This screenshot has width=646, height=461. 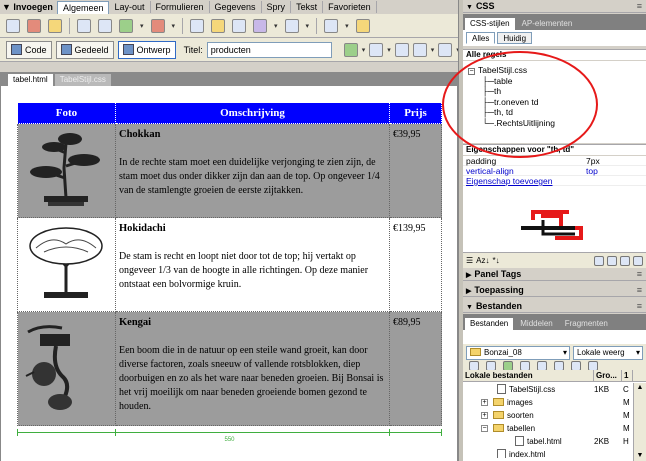 I want to click on code-view-button: Code, so click(x=29, y=49).